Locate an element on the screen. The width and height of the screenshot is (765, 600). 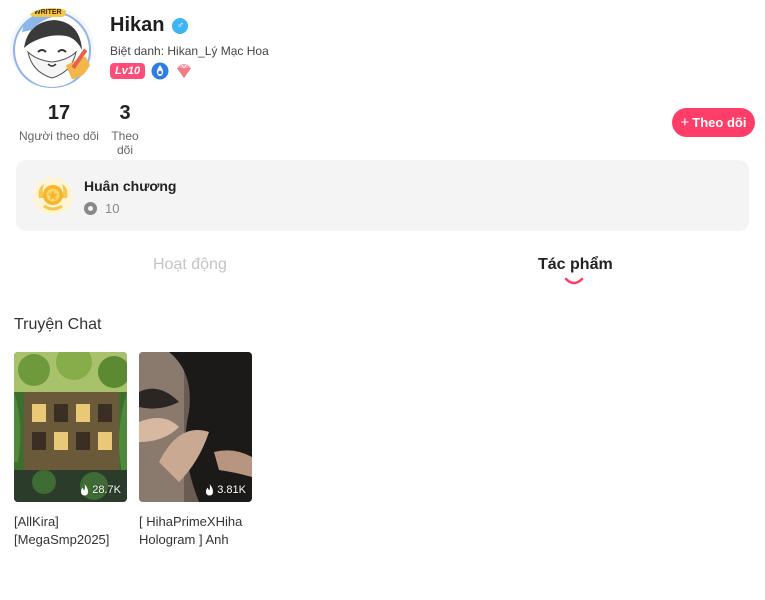
followers-stat: 17 Người theo dõi is located at coordinates (59, 129).